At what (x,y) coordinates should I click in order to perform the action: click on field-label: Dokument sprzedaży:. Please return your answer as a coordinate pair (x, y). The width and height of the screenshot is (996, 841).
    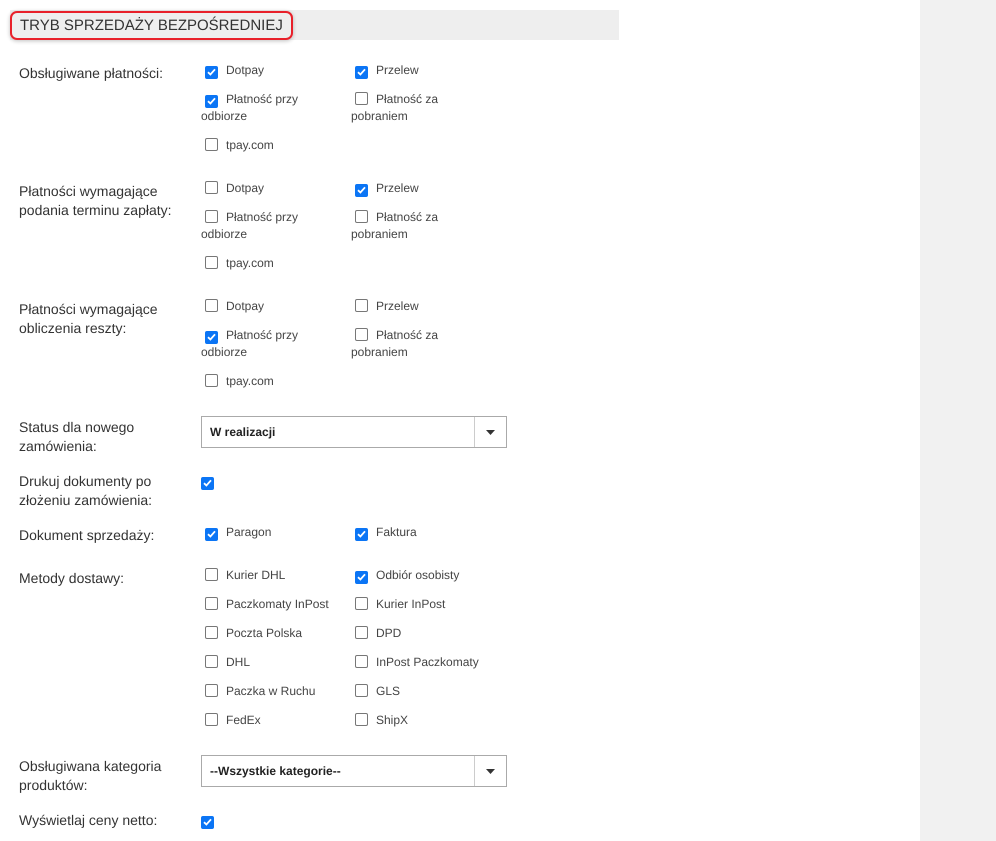
    Looking at the image, I should click on (87, 535).